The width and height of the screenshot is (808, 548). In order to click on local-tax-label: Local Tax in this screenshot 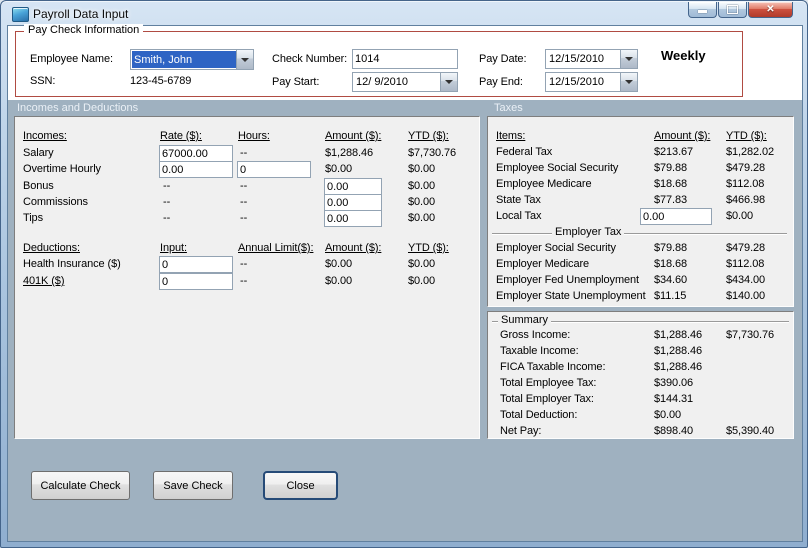, I will do `click(519, 216)`.